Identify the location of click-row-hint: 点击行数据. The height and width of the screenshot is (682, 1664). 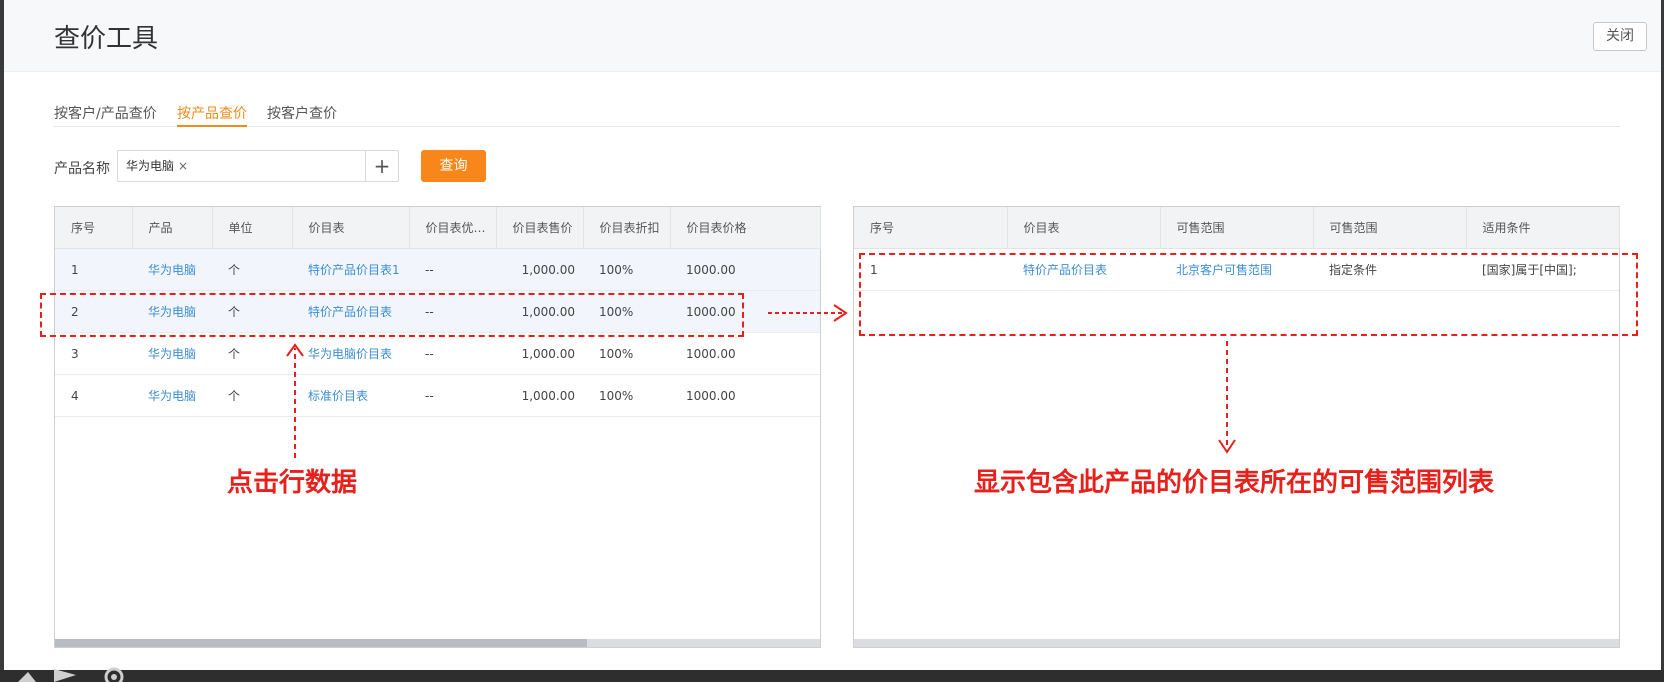
(292, 483).